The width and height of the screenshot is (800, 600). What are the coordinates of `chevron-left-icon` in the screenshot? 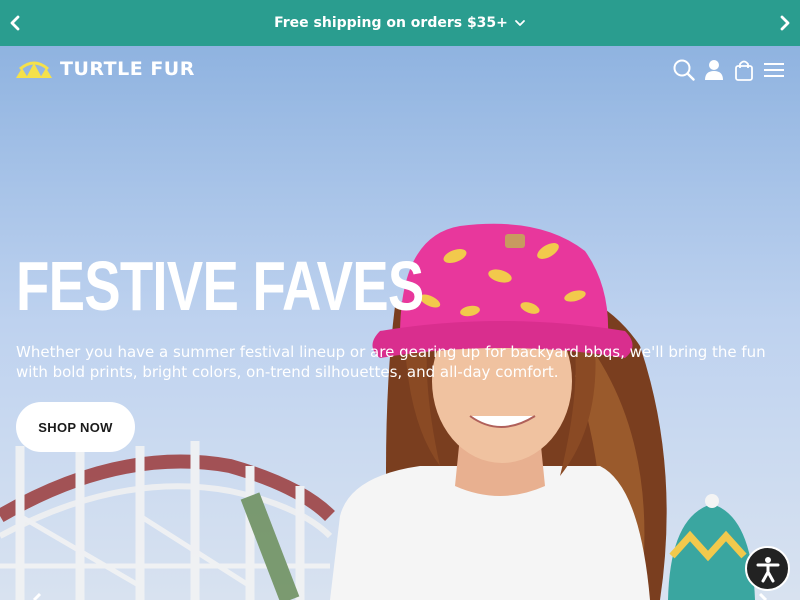 It's located at (15, 23).